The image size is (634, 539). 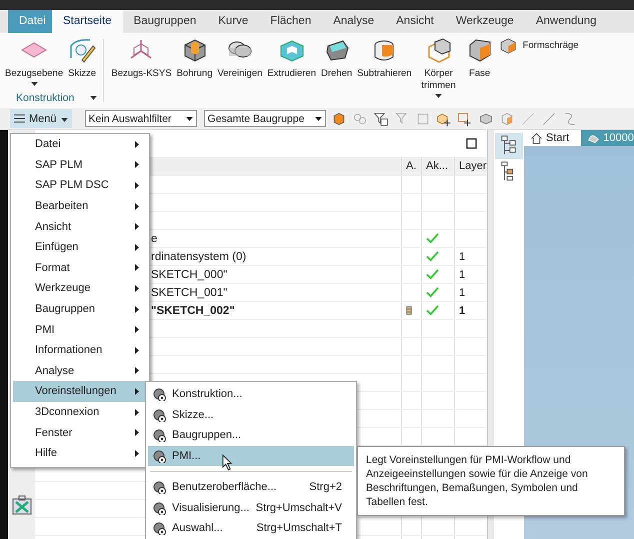 I want to click on tooltip: Legt Voreinstellungen für PMI-Workflow und Anzeigeeinstellungen sowie für die Anzeige von Beschriftungen, Bemaßungen, Symbolen und Tabellen fest., so click(x=491, y=481).